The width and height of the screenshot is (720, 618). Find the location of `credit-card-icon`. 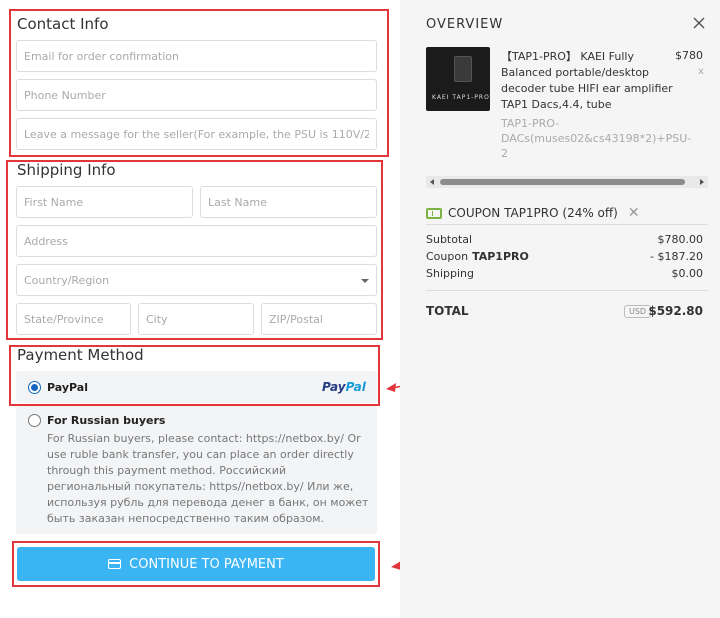

credit-card-icon is located at coordinates (115, 564).